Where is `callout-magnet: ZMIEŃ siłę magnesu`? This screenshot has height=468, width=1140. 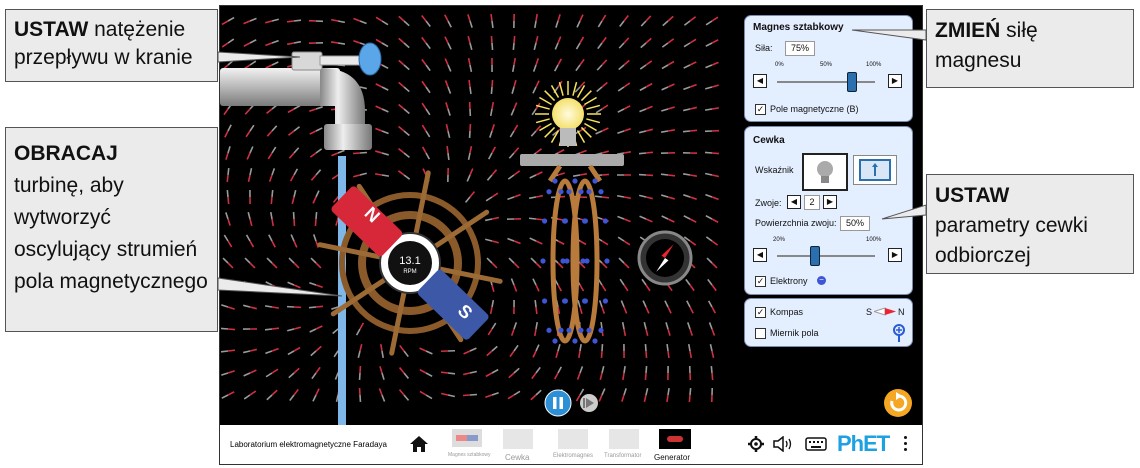 callout-magnet: ZMIEŃ siłę magnesu is located at coordinates (1030, 48).